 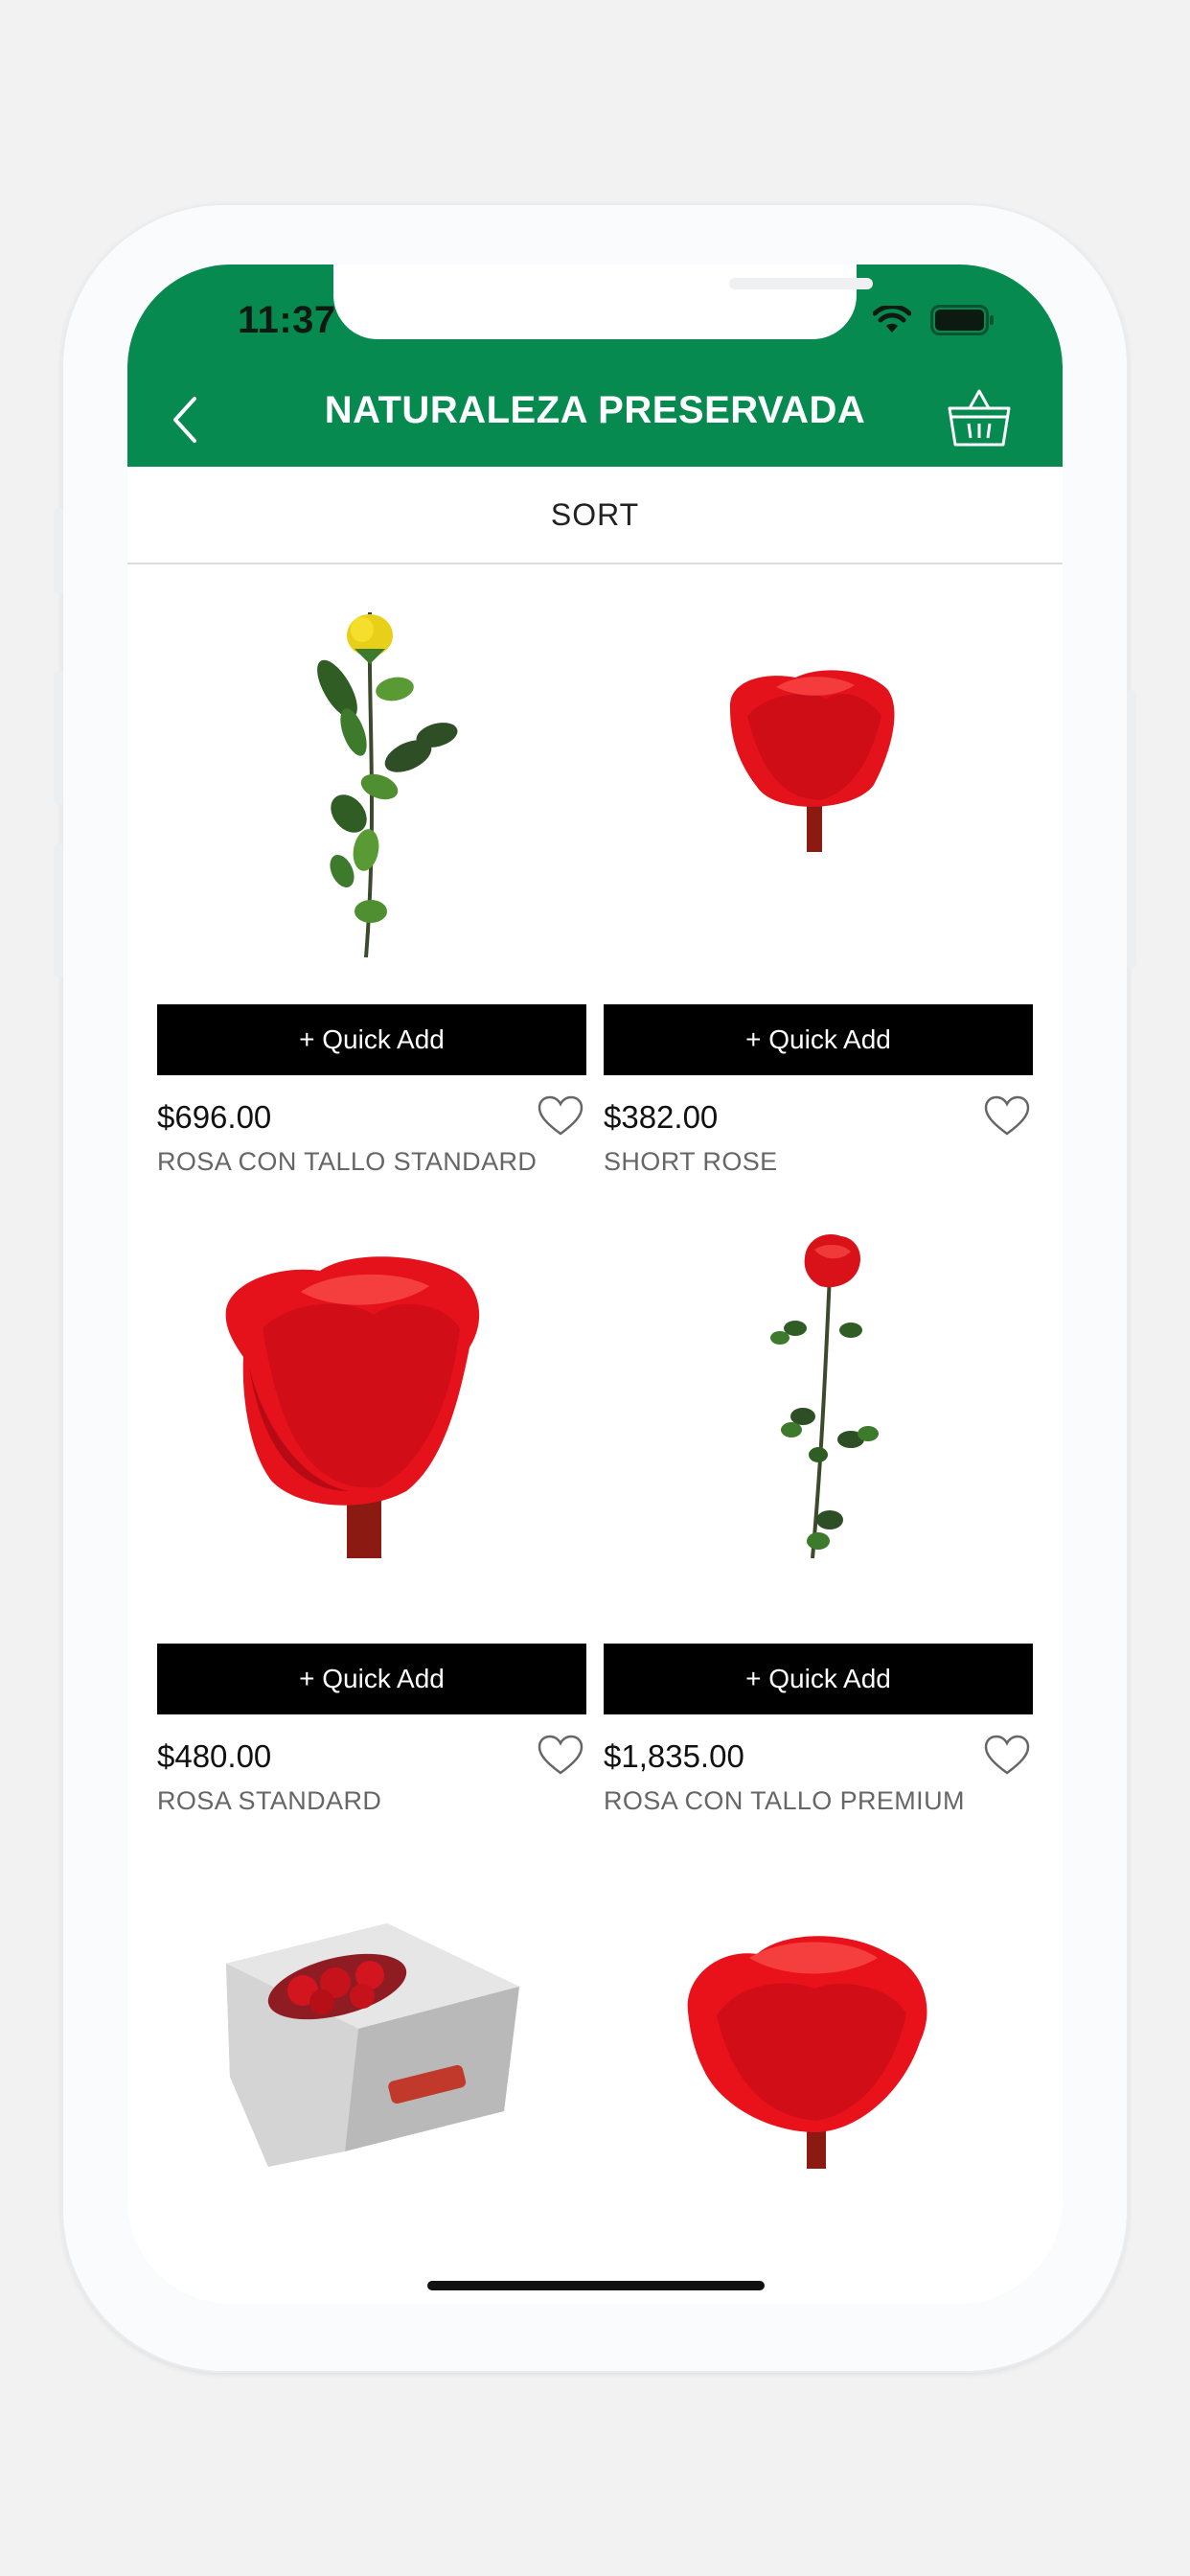 I want to click on page-title: NATURALEZA PRESERVADA, so click(x=595, y=410).